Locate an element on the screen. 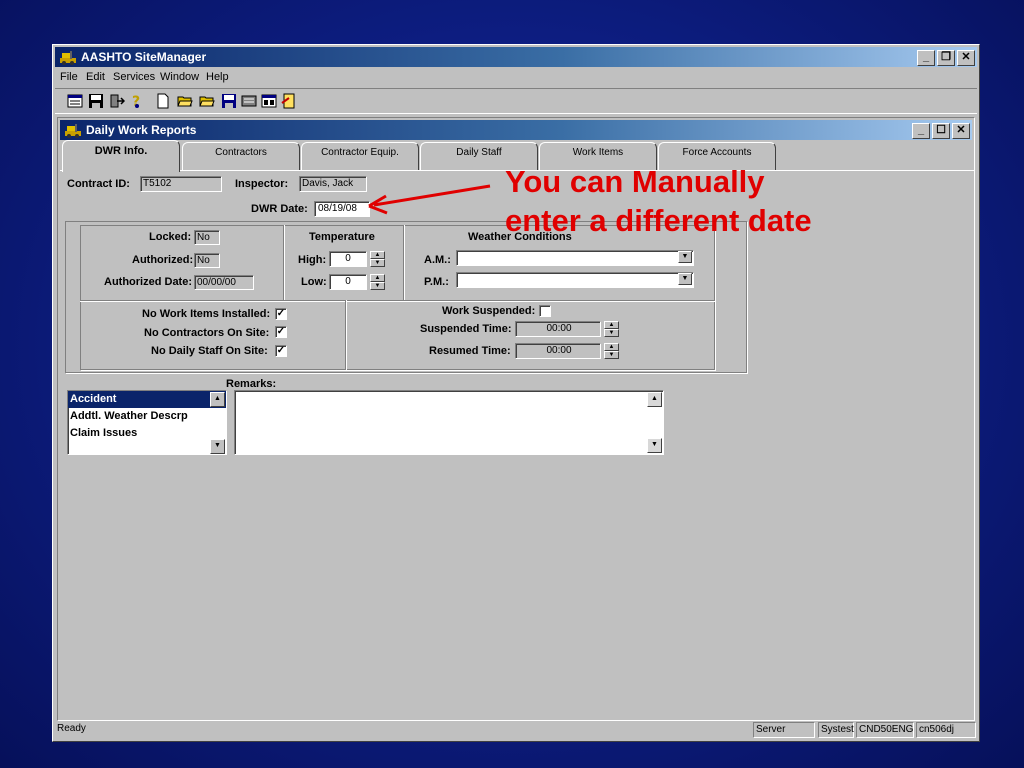 The width and height of the screenshot is (1024, 768). authorized-date-field: 00/00/00 is located at coordinates (224, 282).